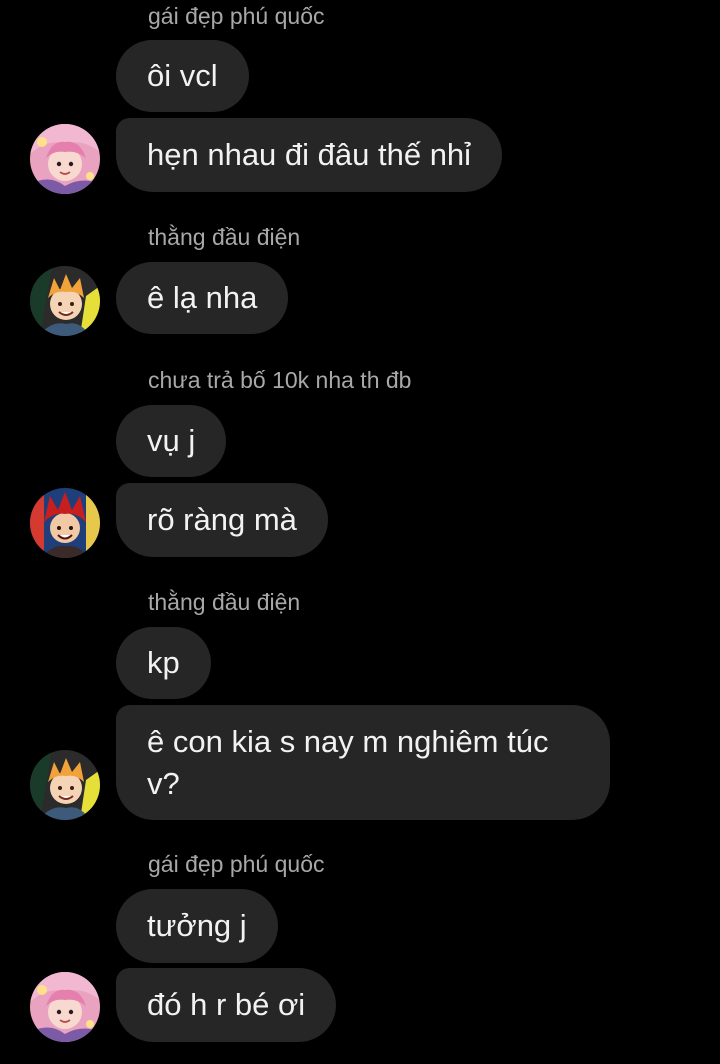 The height and width of the screenshot is (1064, 720). Describe the element at coordinates (363, 762) in the screenshot. I see `message-bubble: ê con kia s nay m nghiêm túc v?` at that location.